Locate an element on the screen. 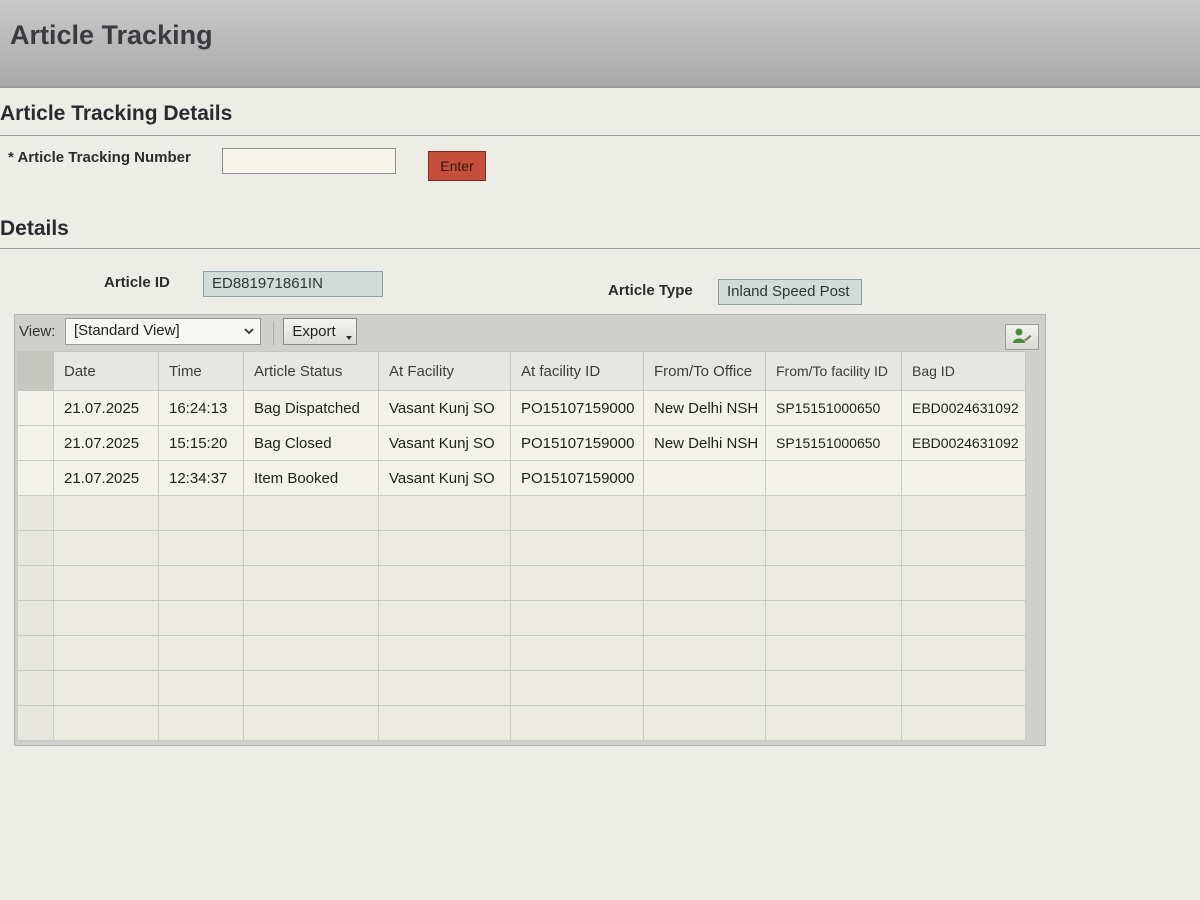 The image size is (1200, 900). article-id-label: Article ID is located at coordinates (137, 282).